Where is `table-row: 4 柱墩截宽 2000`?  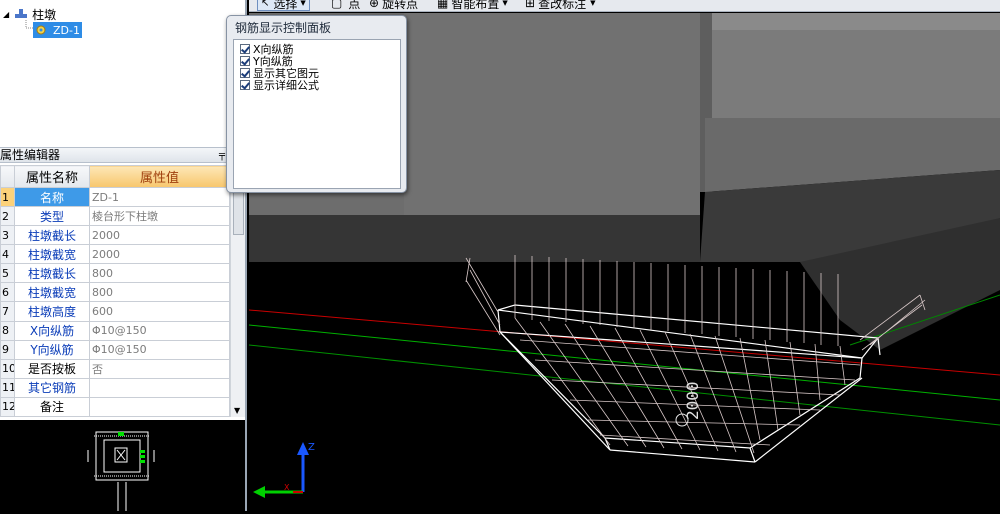
table-row: 4 柱墩截宽 2000 is located at coordinates (115, 254).